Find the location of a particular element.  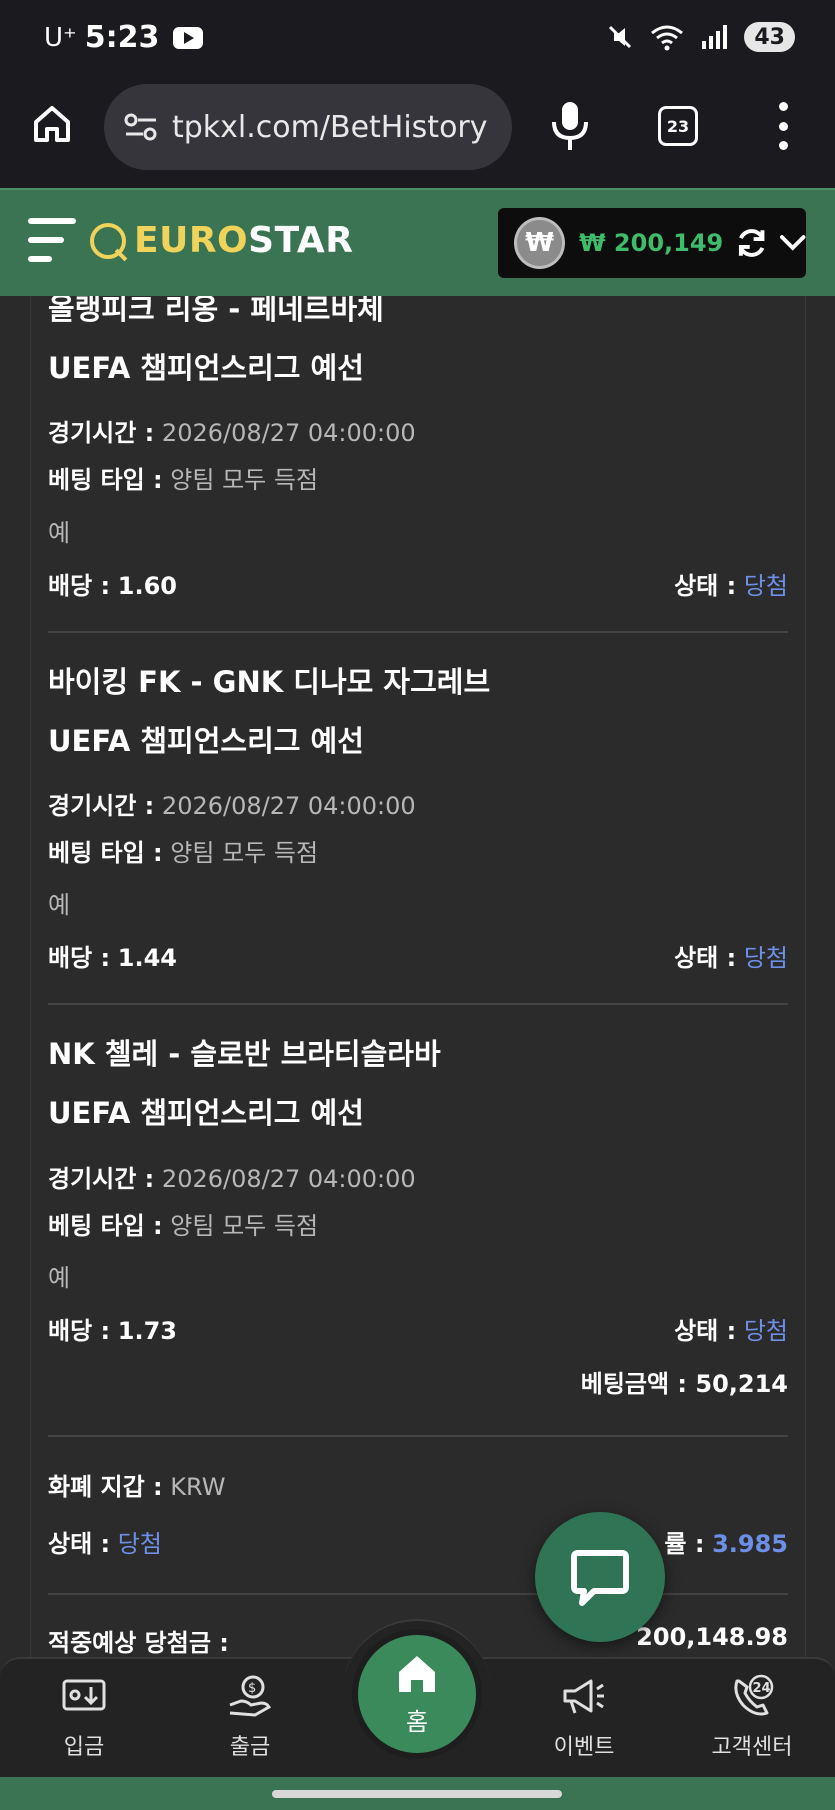

withdraw-icon: $ is located at coordinates (250, 1696).